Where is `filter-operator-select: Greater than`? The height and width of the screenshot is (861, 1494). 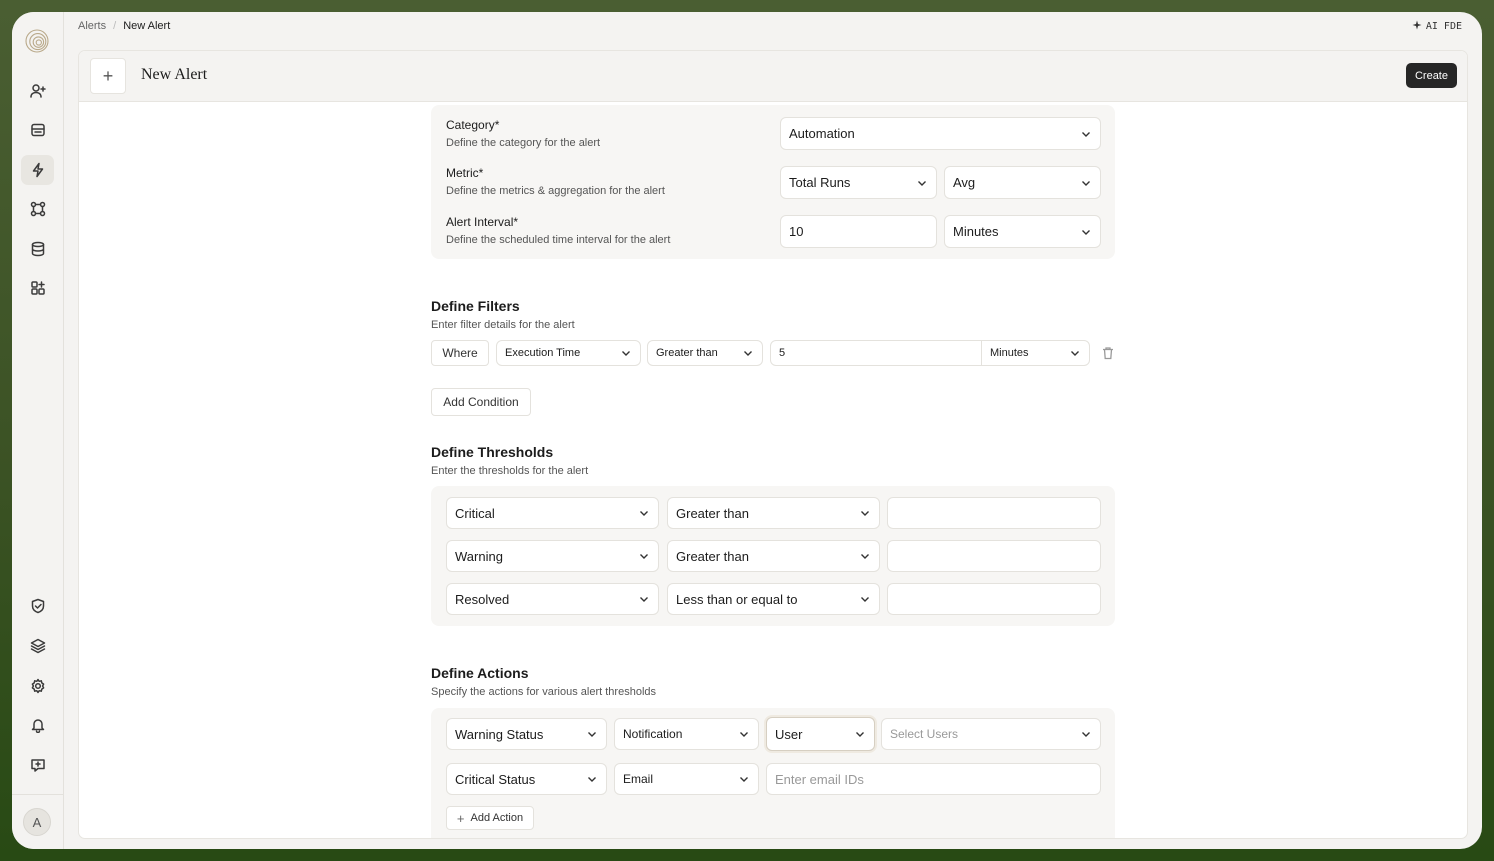 filter-operator-select: Greater than is located at coordinates (705, 353).